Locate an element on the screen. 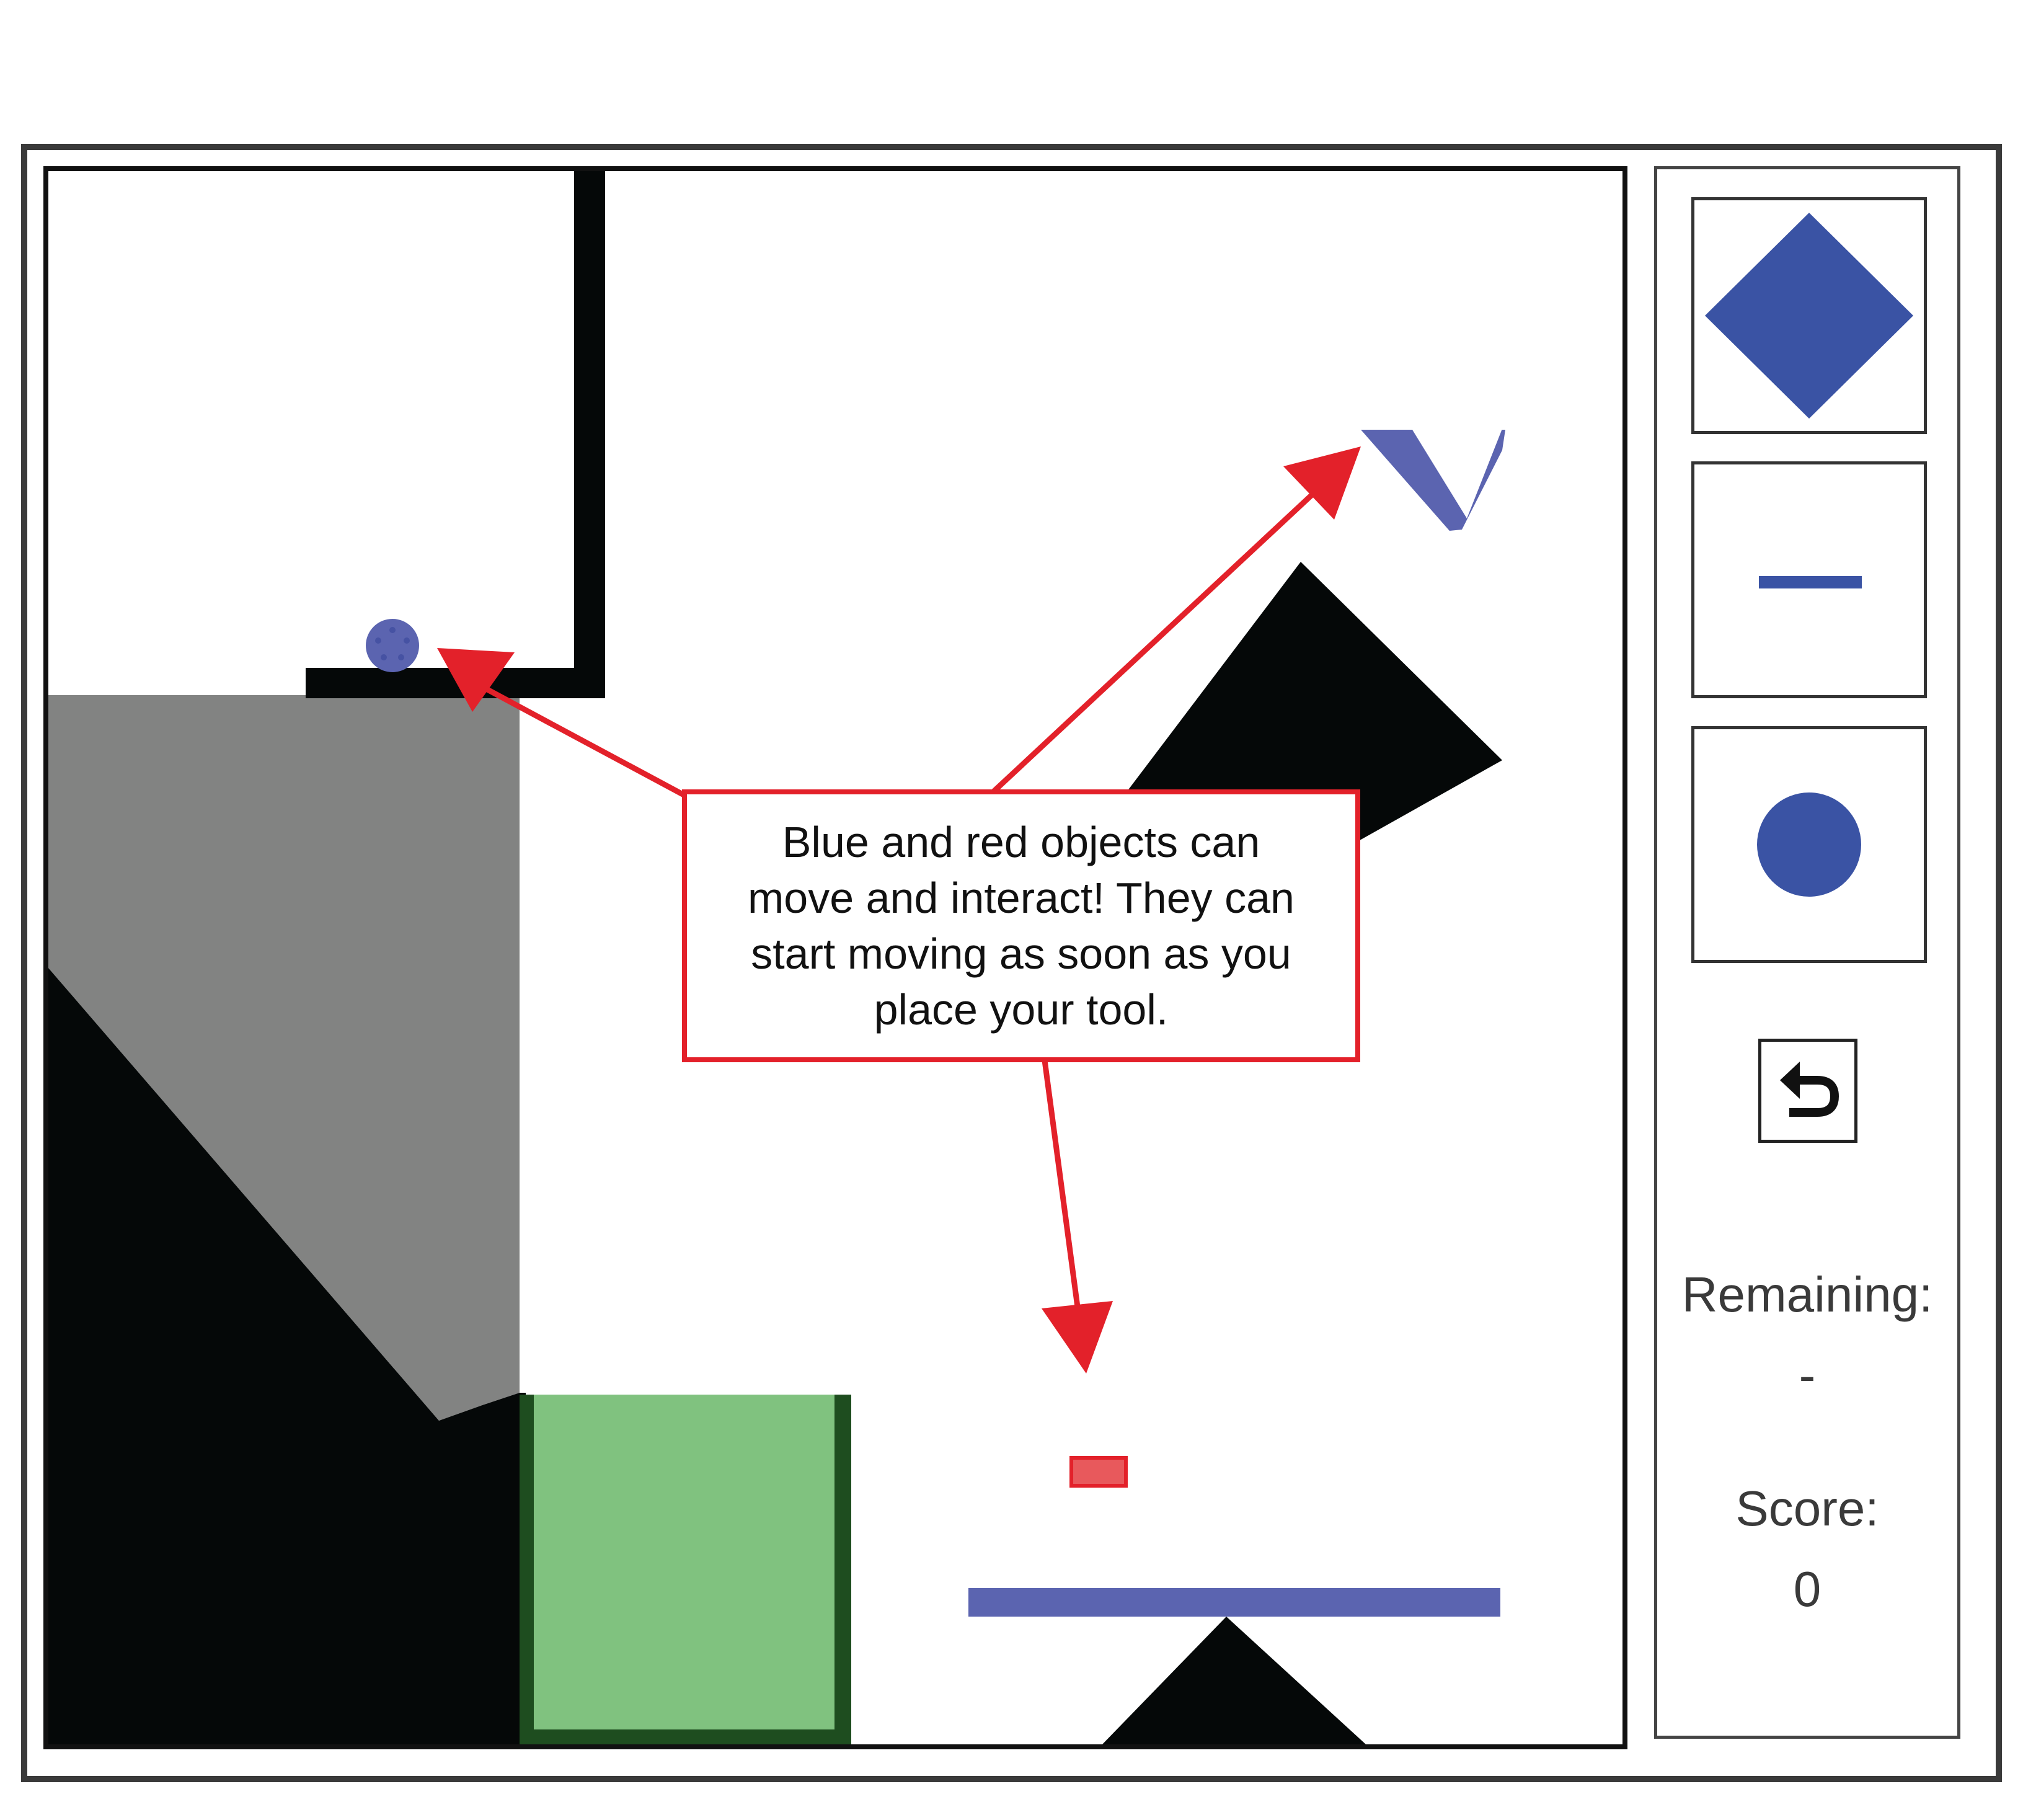 This screenshot has width=2023, height=1820. black-fulcrum is located at coordinates (1234, 1680).